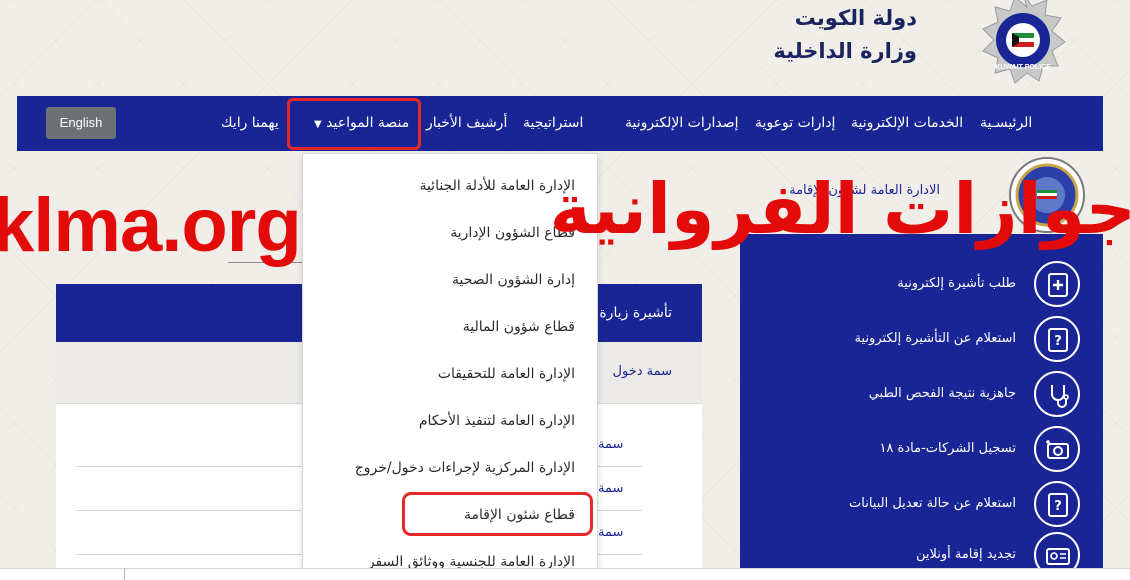 This screenshot has width=1130, height=580. What do you see at coordinates (1057, 394) in the screenshot?
I see `stethoscope-icon` at bounding box center [1057, 394].